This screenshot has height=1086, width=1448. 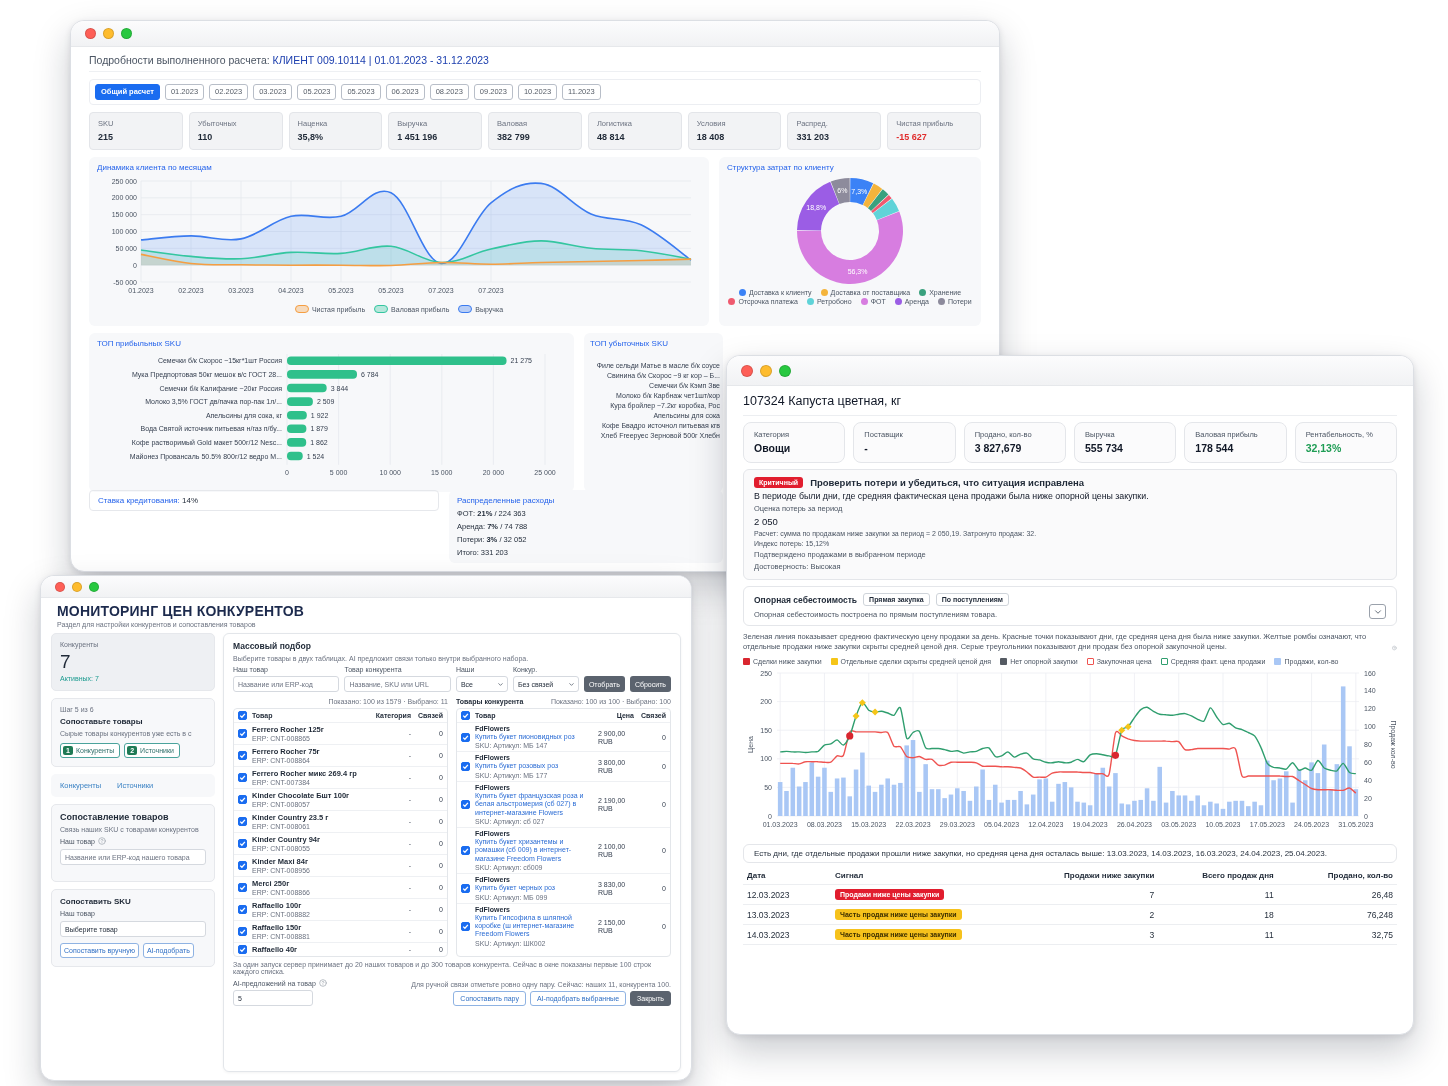 What do you see at coordinates (139, 343) in the screenshot?
I see `panel-title: ТОП прибыльных SKU` at bounding box center [139, 343].